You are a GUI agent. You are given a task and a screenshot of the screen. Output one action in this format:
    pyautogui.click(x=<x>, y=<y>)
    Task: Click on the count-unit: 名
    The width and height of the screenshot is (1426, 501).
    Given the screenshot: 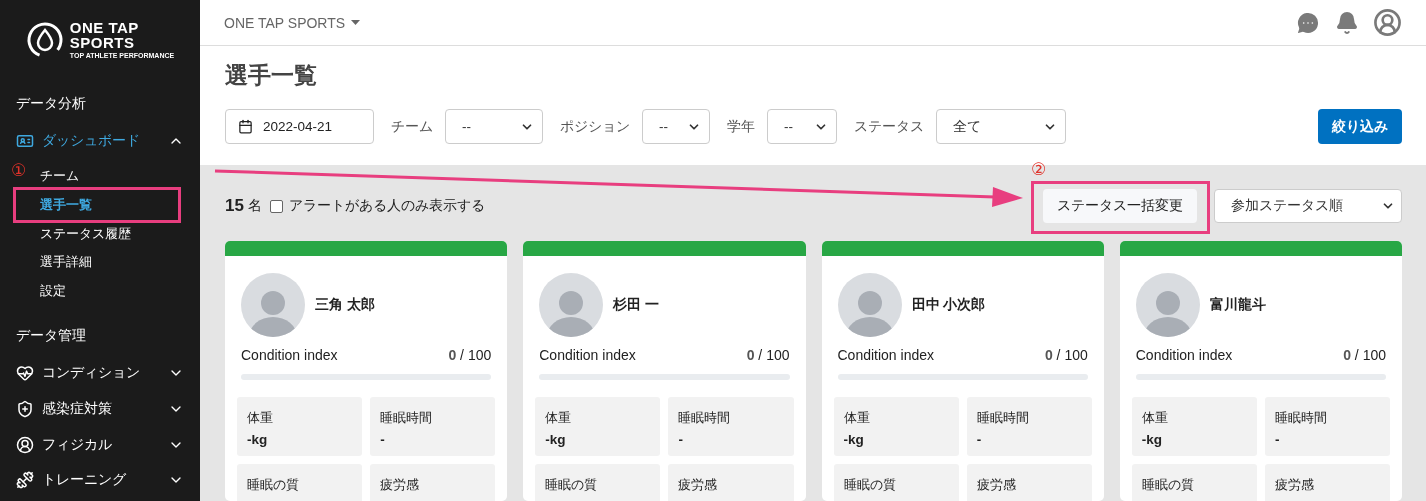 What is the action you would take?
    pyautogui.click(x=254, y=206)
    